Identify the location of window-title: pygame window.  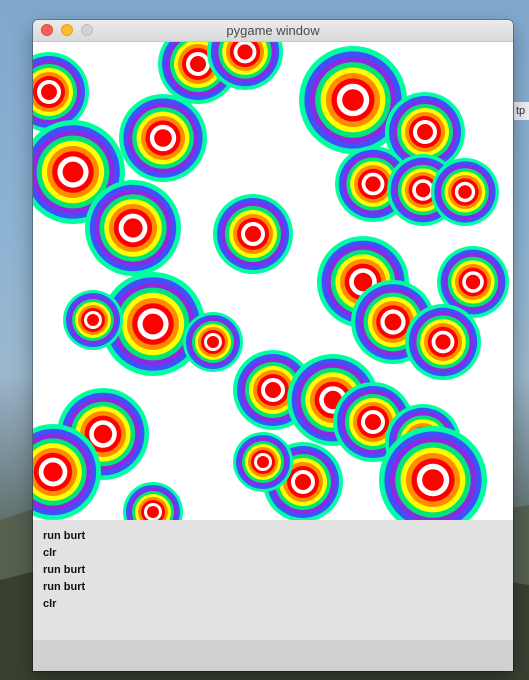
(273, 30).